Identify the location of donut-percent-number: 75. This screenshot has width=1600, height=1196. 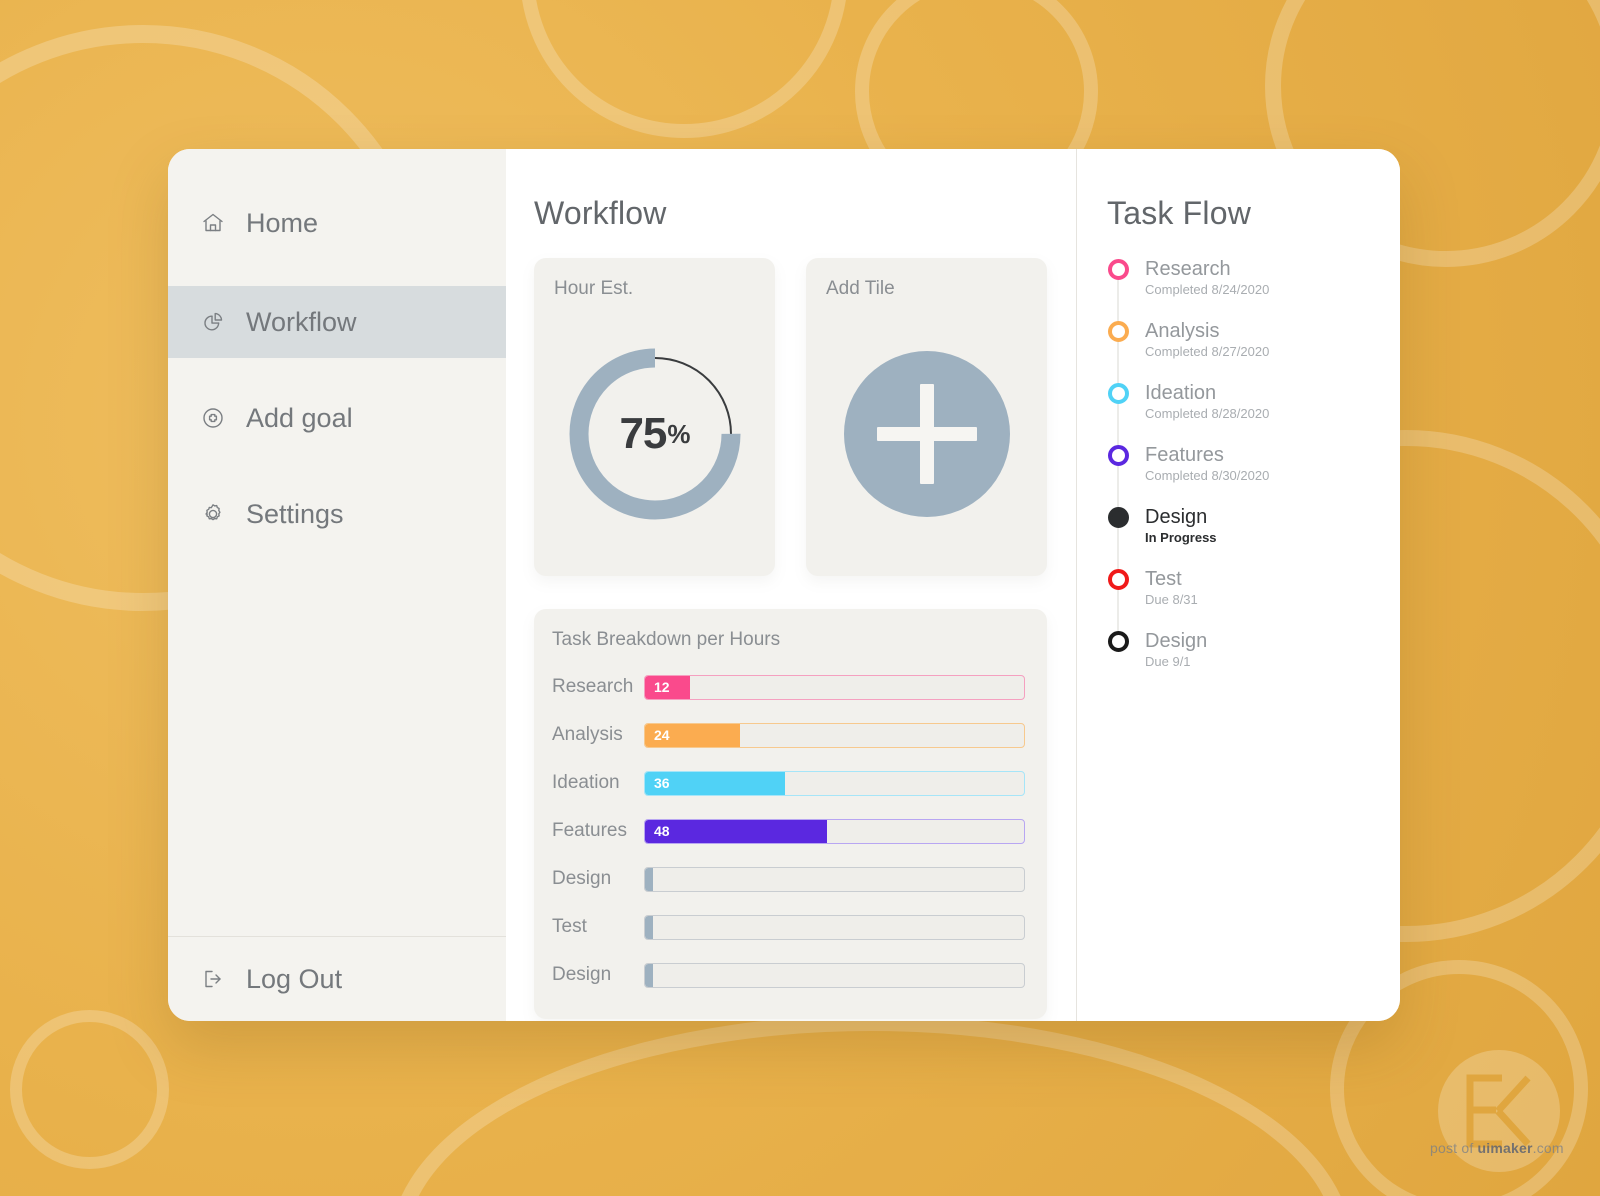
(643, 433).